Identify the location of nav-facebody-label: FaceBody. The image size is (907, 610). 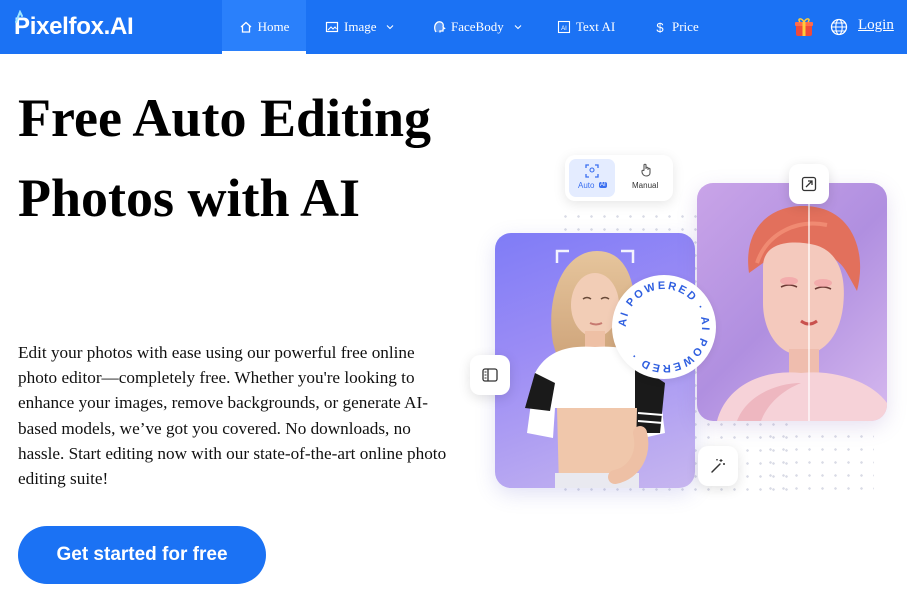
(477, 26).